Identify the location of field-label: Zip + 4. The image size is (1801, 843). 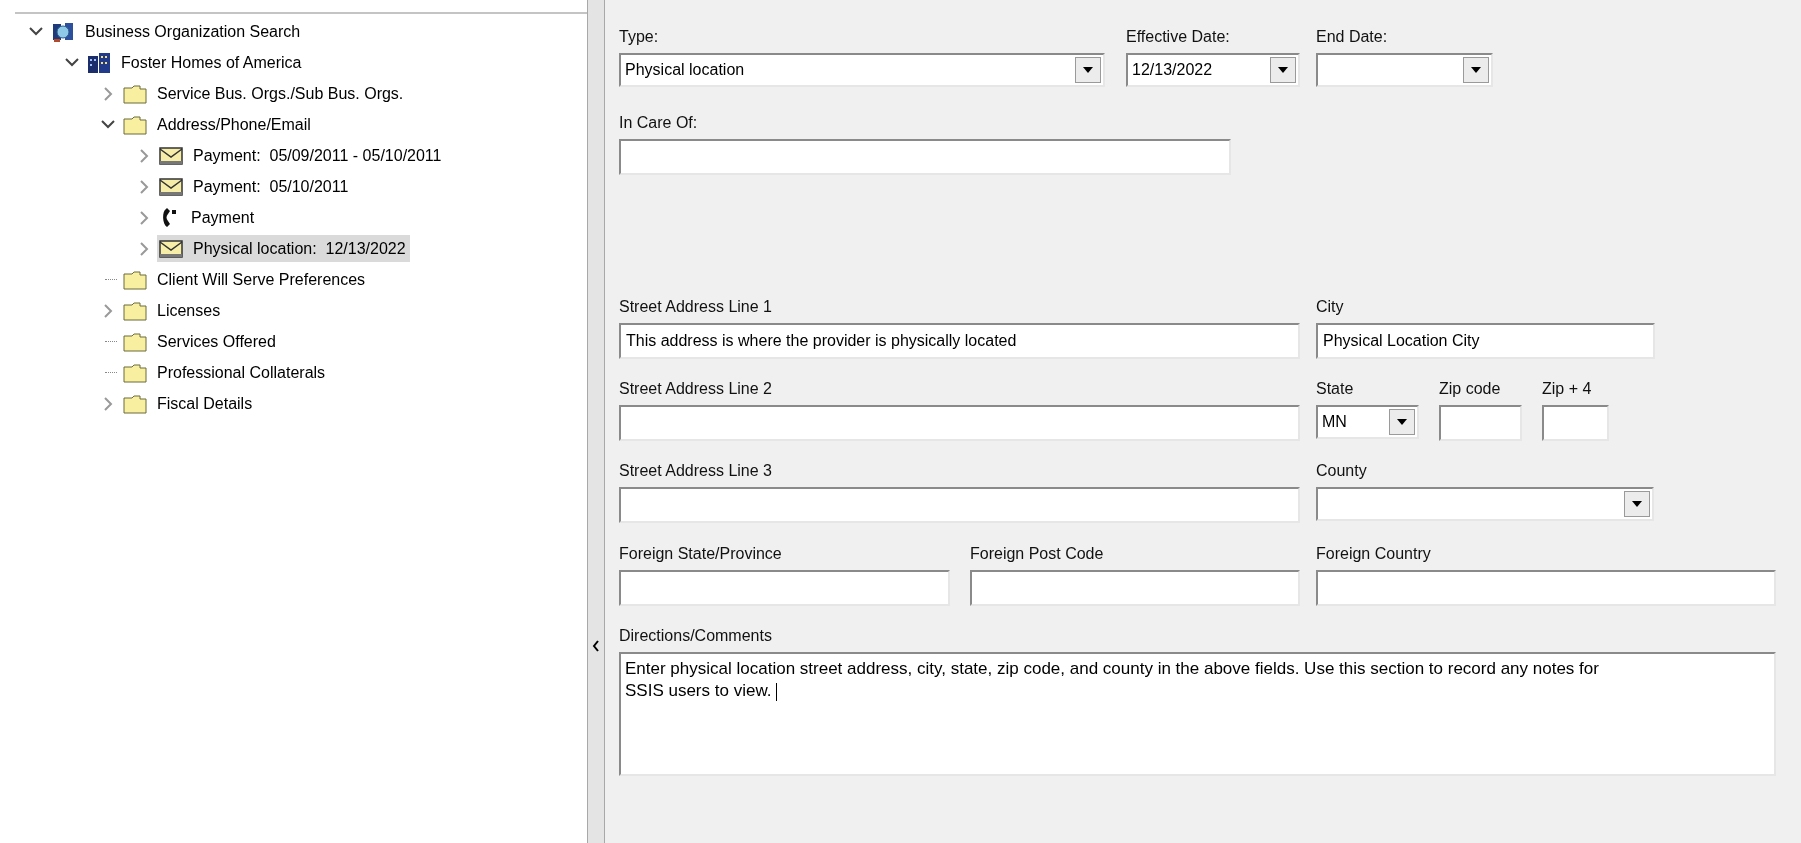
(1567, 389).